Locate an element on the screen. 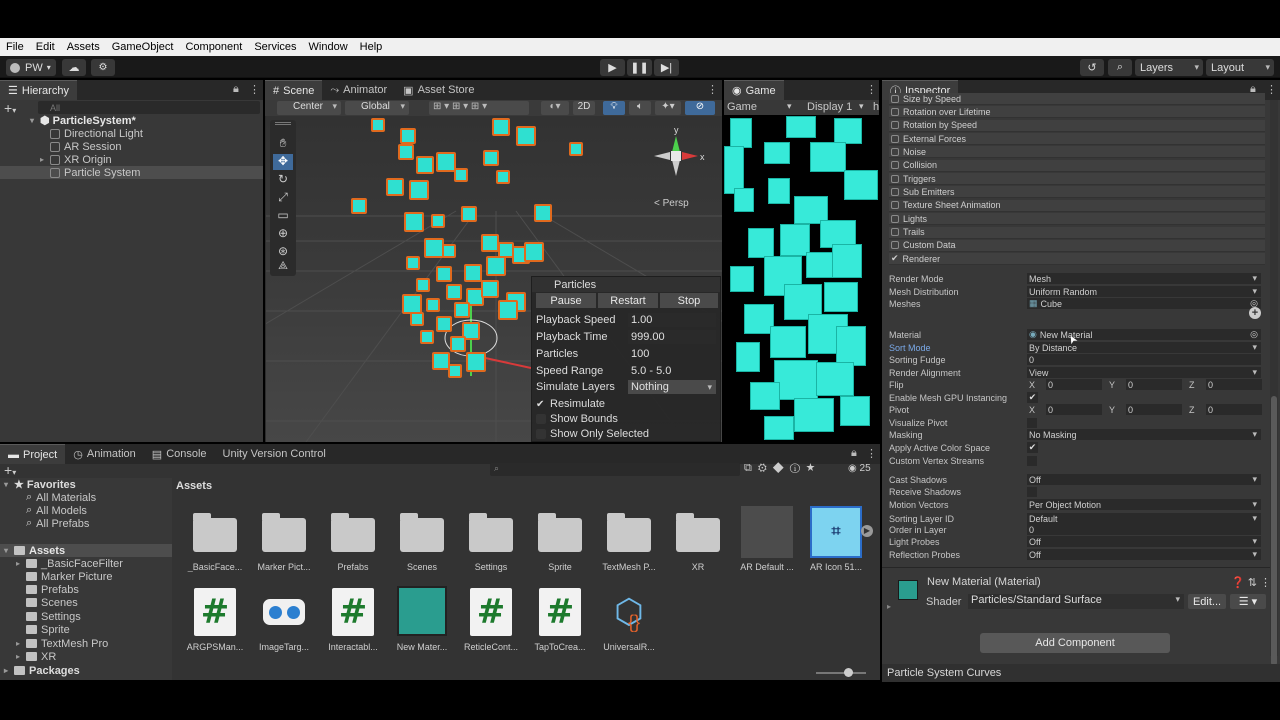  module-header: Size by Speed is located at coordinates (1077, 99).